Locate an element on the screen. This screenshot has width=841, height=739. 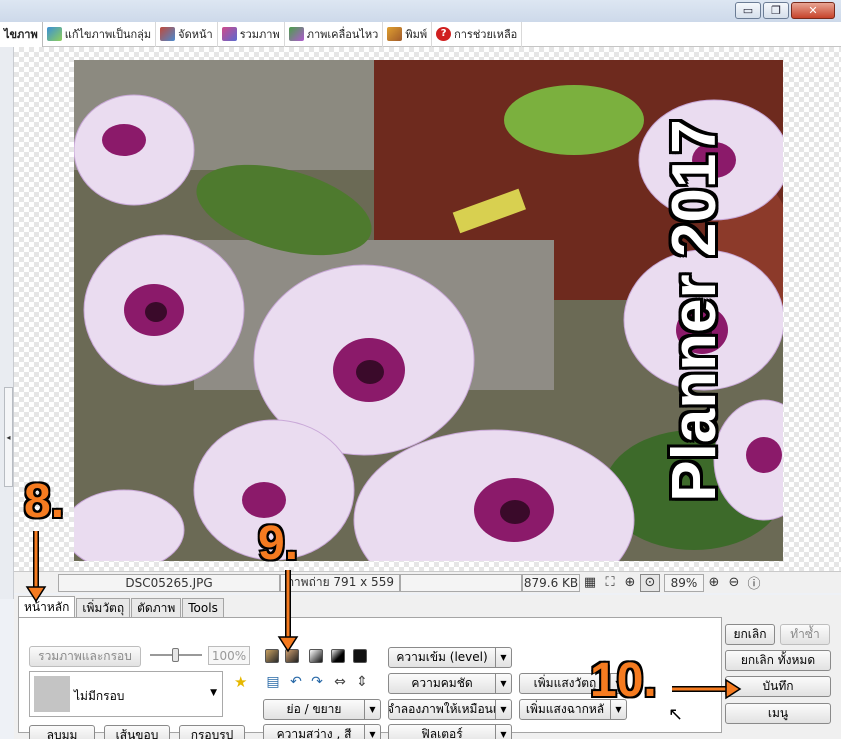
menu-button: เมนู is located at coordinates (778, 713).